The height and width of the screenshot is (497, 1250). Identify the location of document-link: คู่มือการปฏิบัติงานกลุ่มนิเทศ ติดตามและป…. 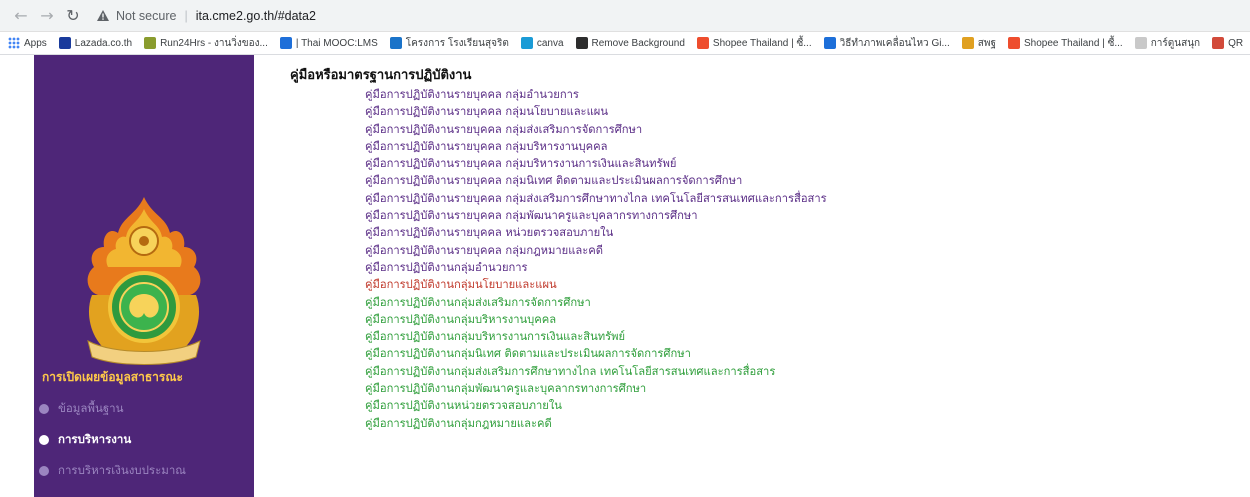
(802, 353).